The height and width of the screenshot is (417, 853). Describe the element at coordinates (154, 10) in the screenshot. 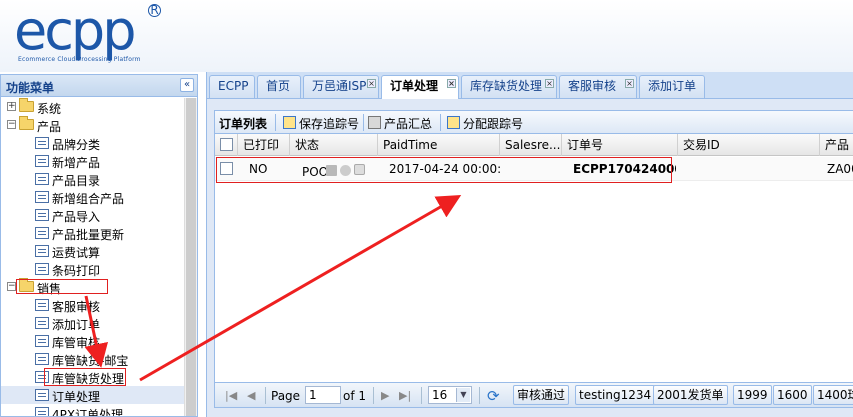

I see `registered-mark-icon: R` at that location.